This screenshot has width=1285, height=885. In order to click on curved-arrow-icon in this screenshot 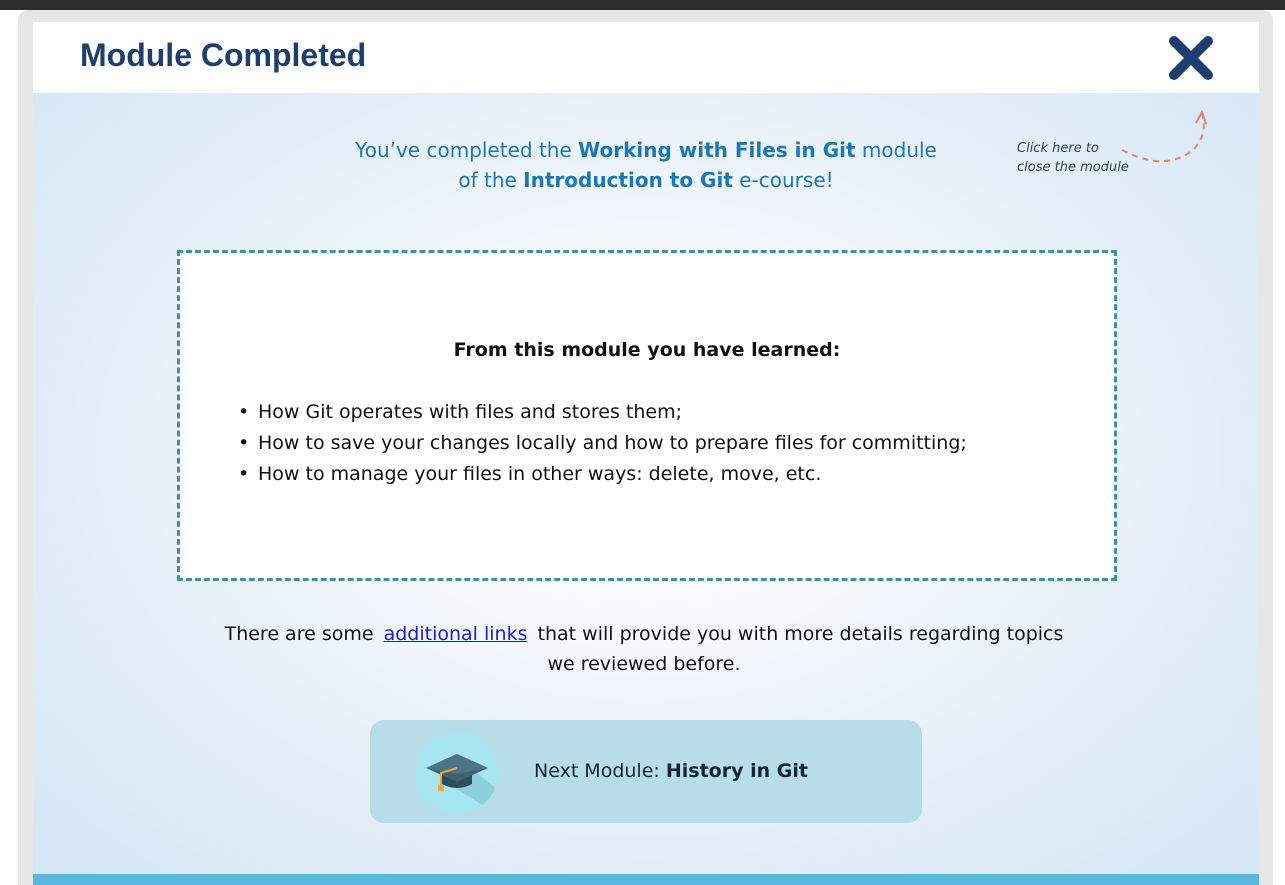, I will do `click(1164, 136)`.